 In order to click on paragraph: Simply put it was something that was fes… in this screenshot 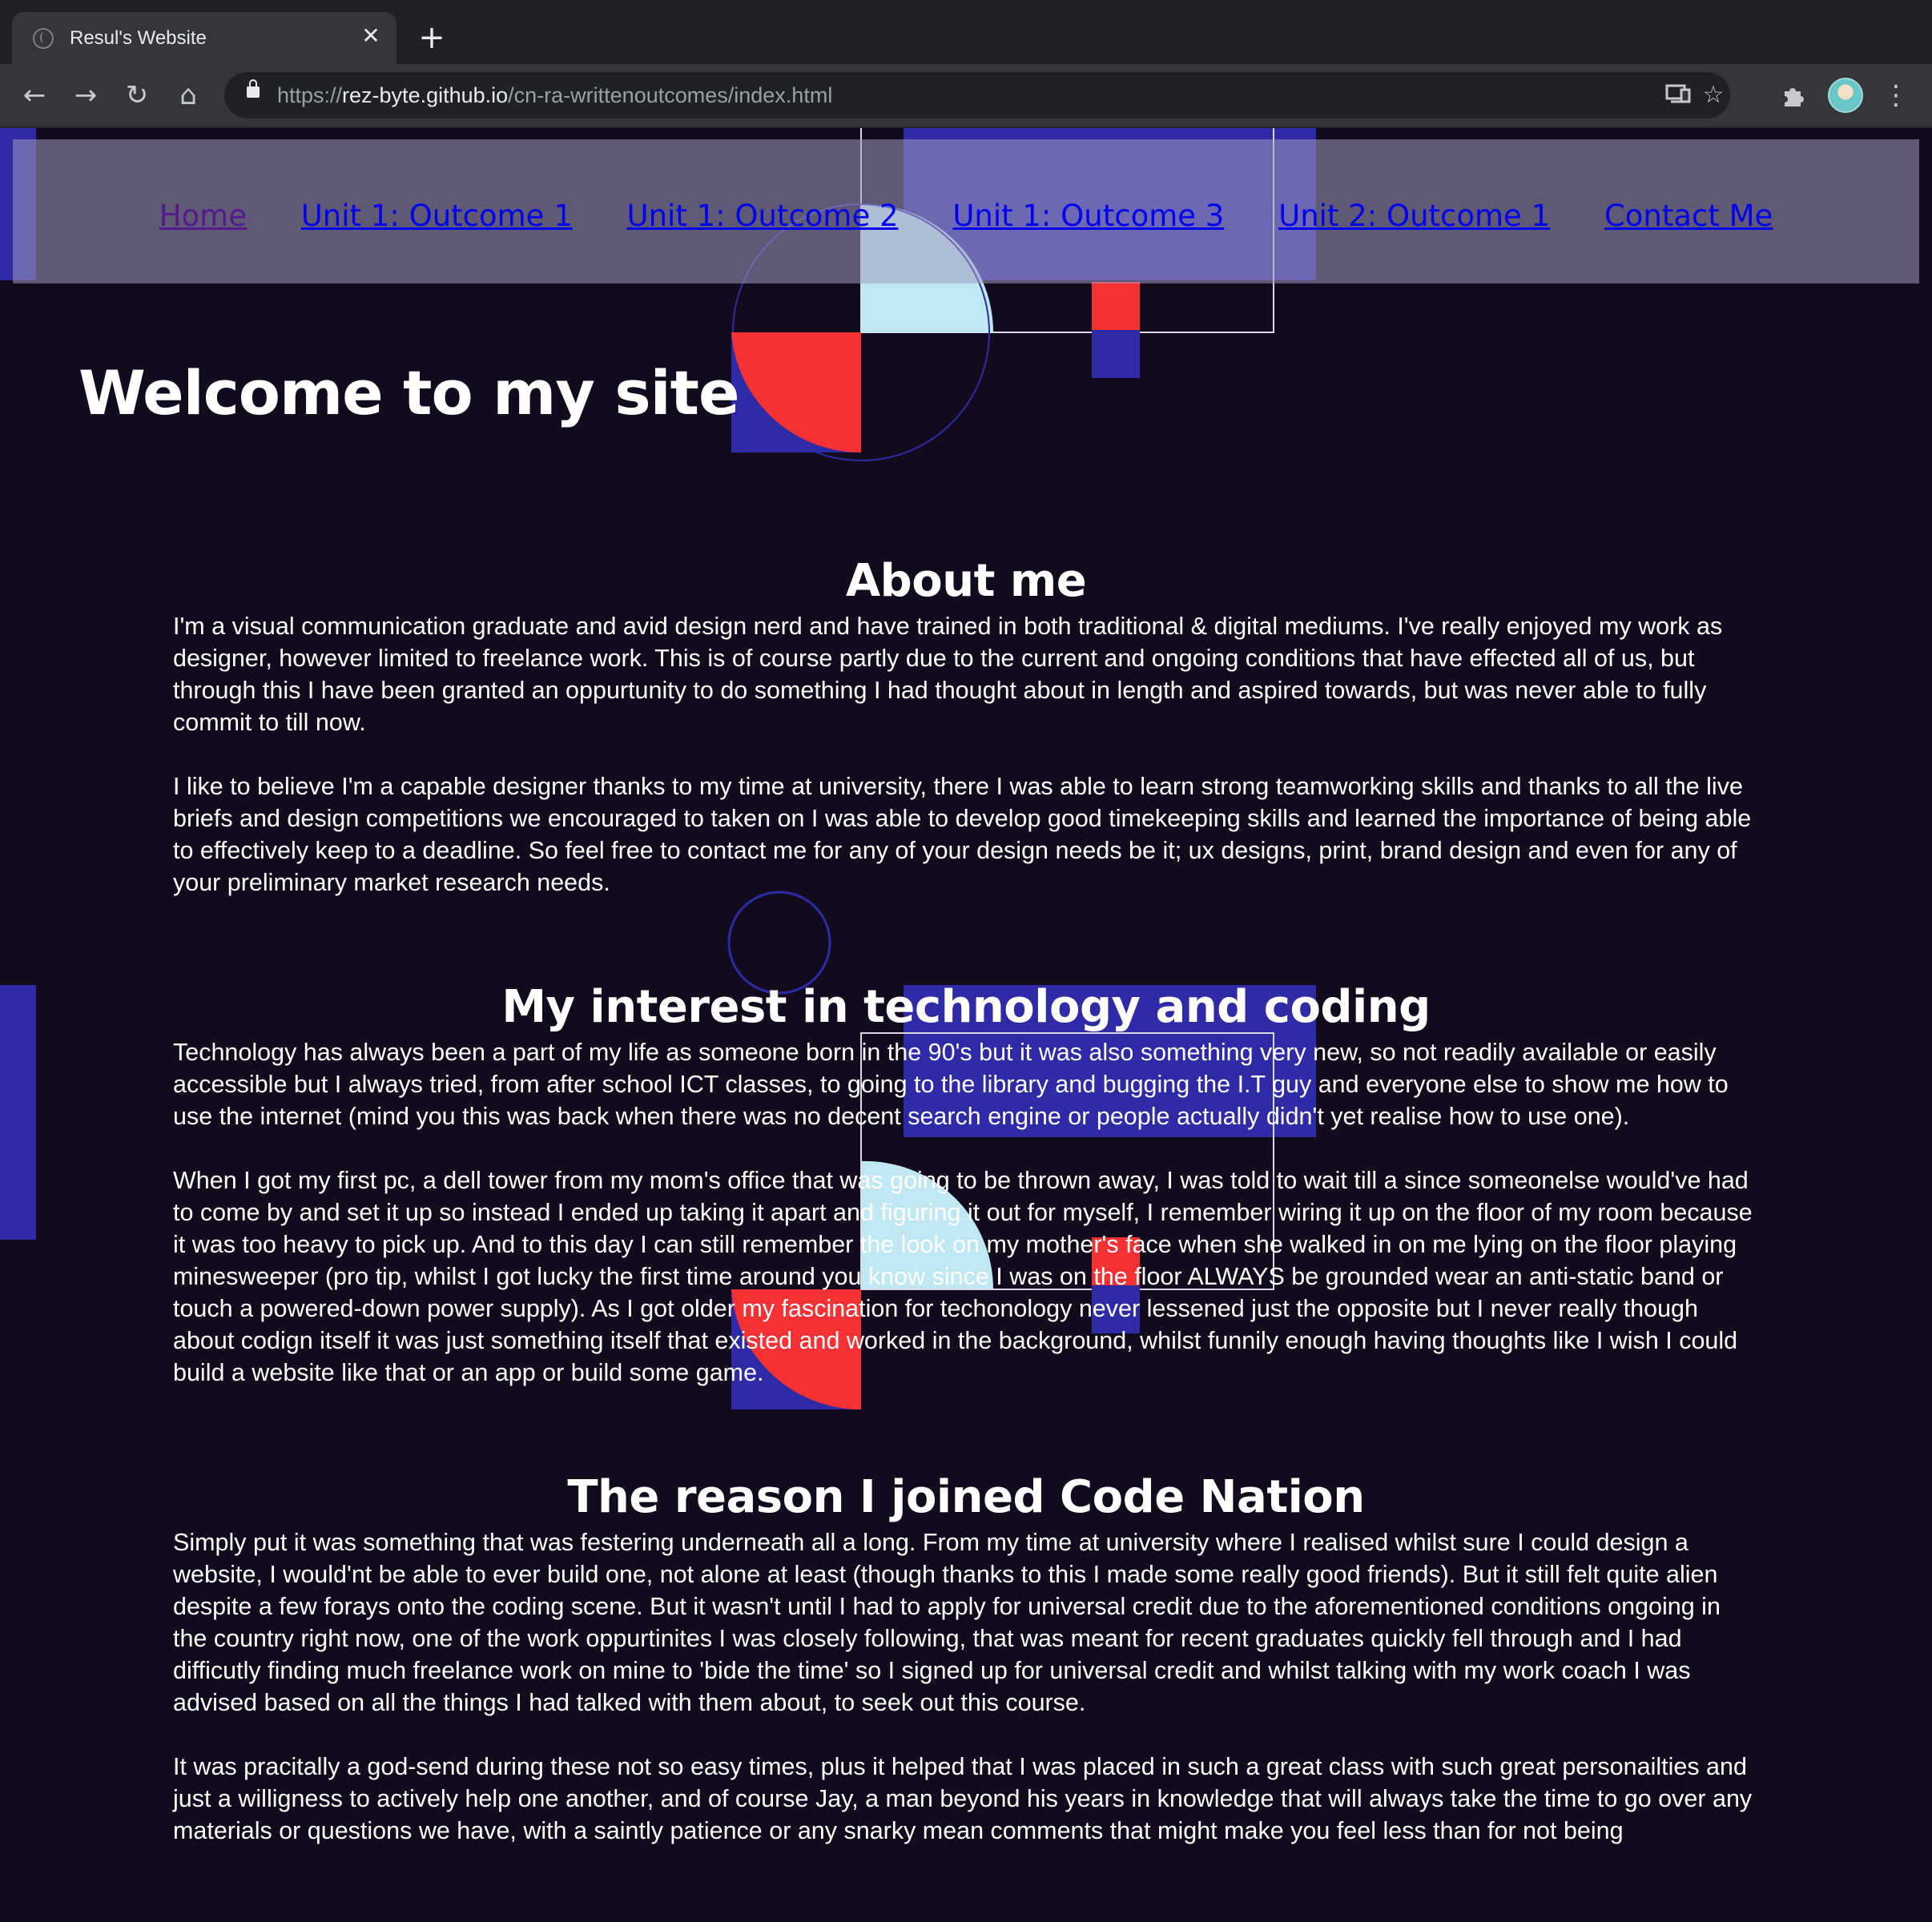, I will do `click(947, 1622)`.